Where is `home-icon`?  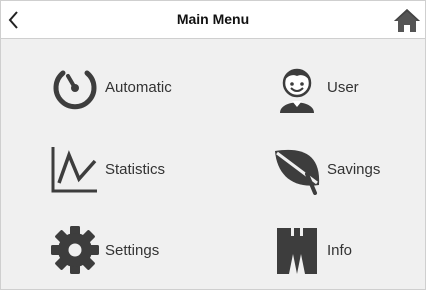 home-icon is located at coordinates (407, 20).